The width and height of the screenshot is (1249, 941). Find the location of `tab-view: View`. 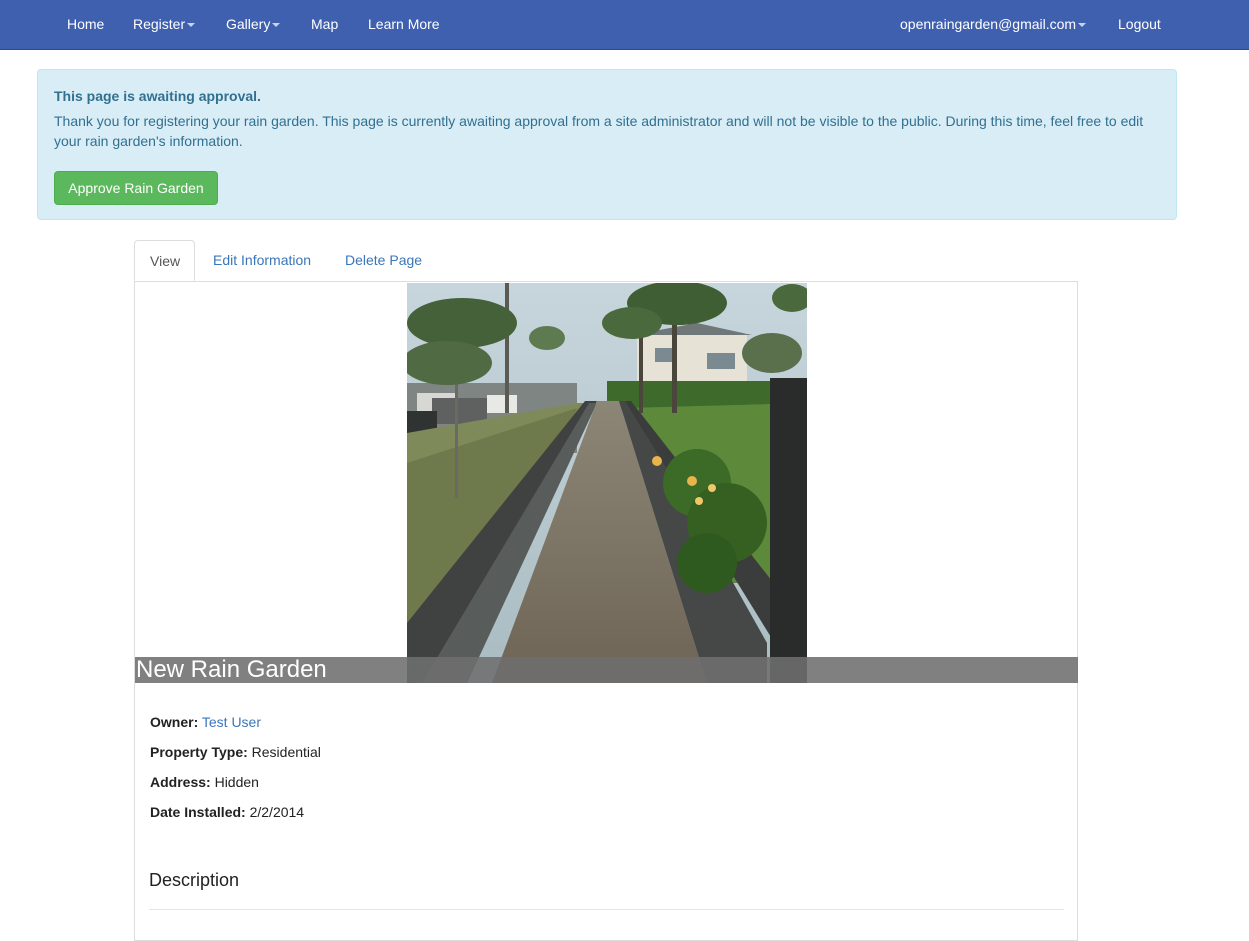

tab-view: View is located at coordinates (164, 260).